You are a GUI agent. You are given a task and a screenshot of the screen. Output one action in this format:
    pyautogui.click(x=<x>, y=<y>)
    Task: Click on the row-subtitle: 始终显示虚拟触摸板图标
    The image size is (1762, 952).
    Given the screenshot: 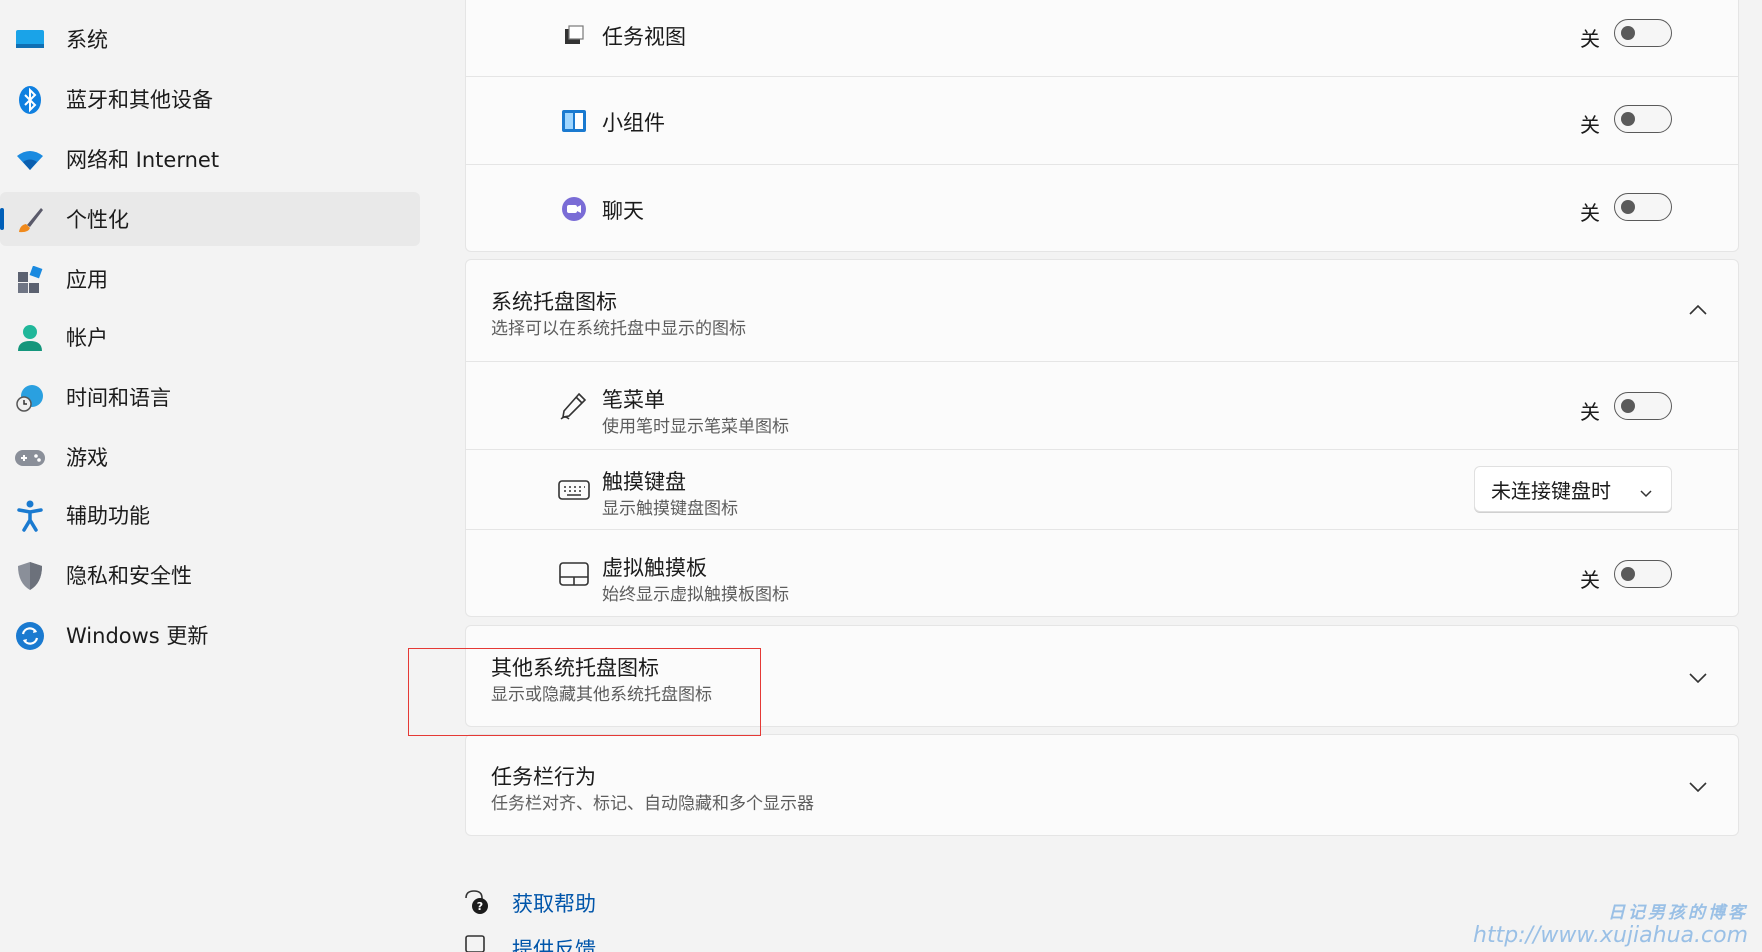 What is the action you would take?
    pyautogui.click(x=695, y=595)
    